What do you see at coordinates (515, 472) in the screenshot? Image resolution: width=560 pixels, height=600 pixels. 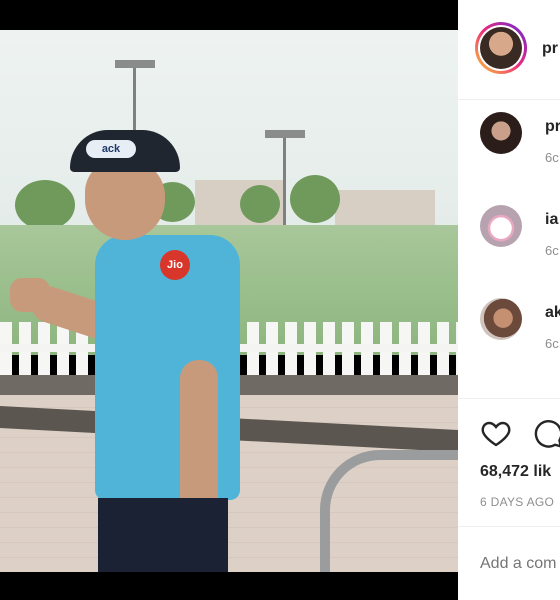 I see `like-count: 68,472 lik` at bounding box center [515, 472].